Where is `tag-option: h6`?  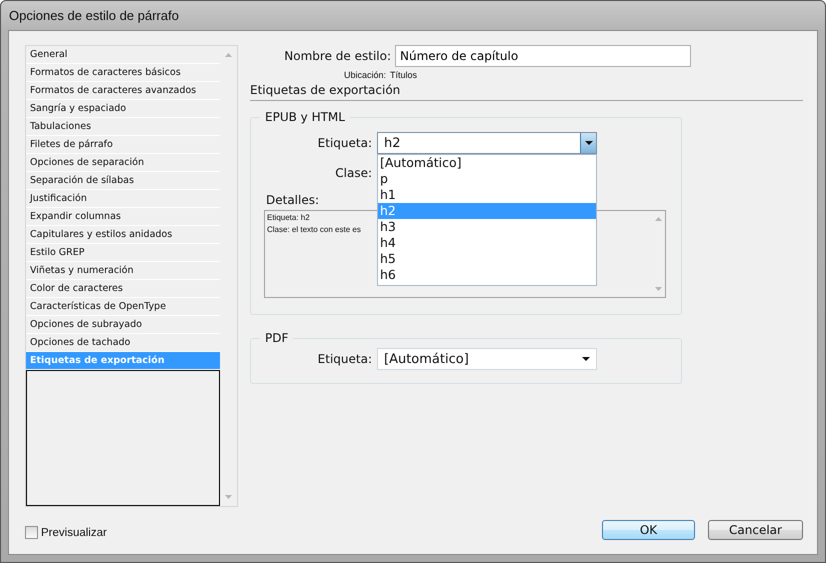
tag-option: h6 is located at coordinates (487, 275).